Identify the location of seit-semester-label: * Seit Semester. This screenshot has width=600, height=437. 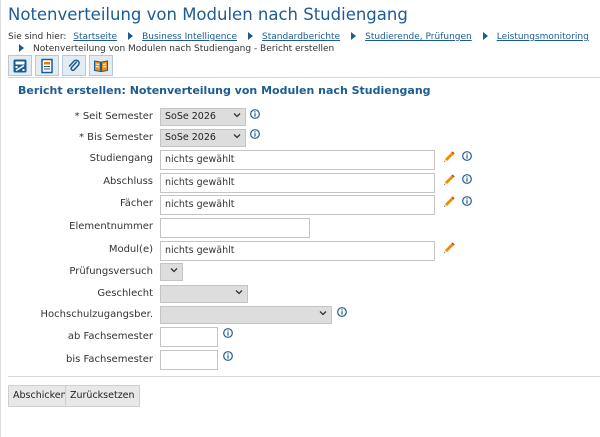
(113, 116).